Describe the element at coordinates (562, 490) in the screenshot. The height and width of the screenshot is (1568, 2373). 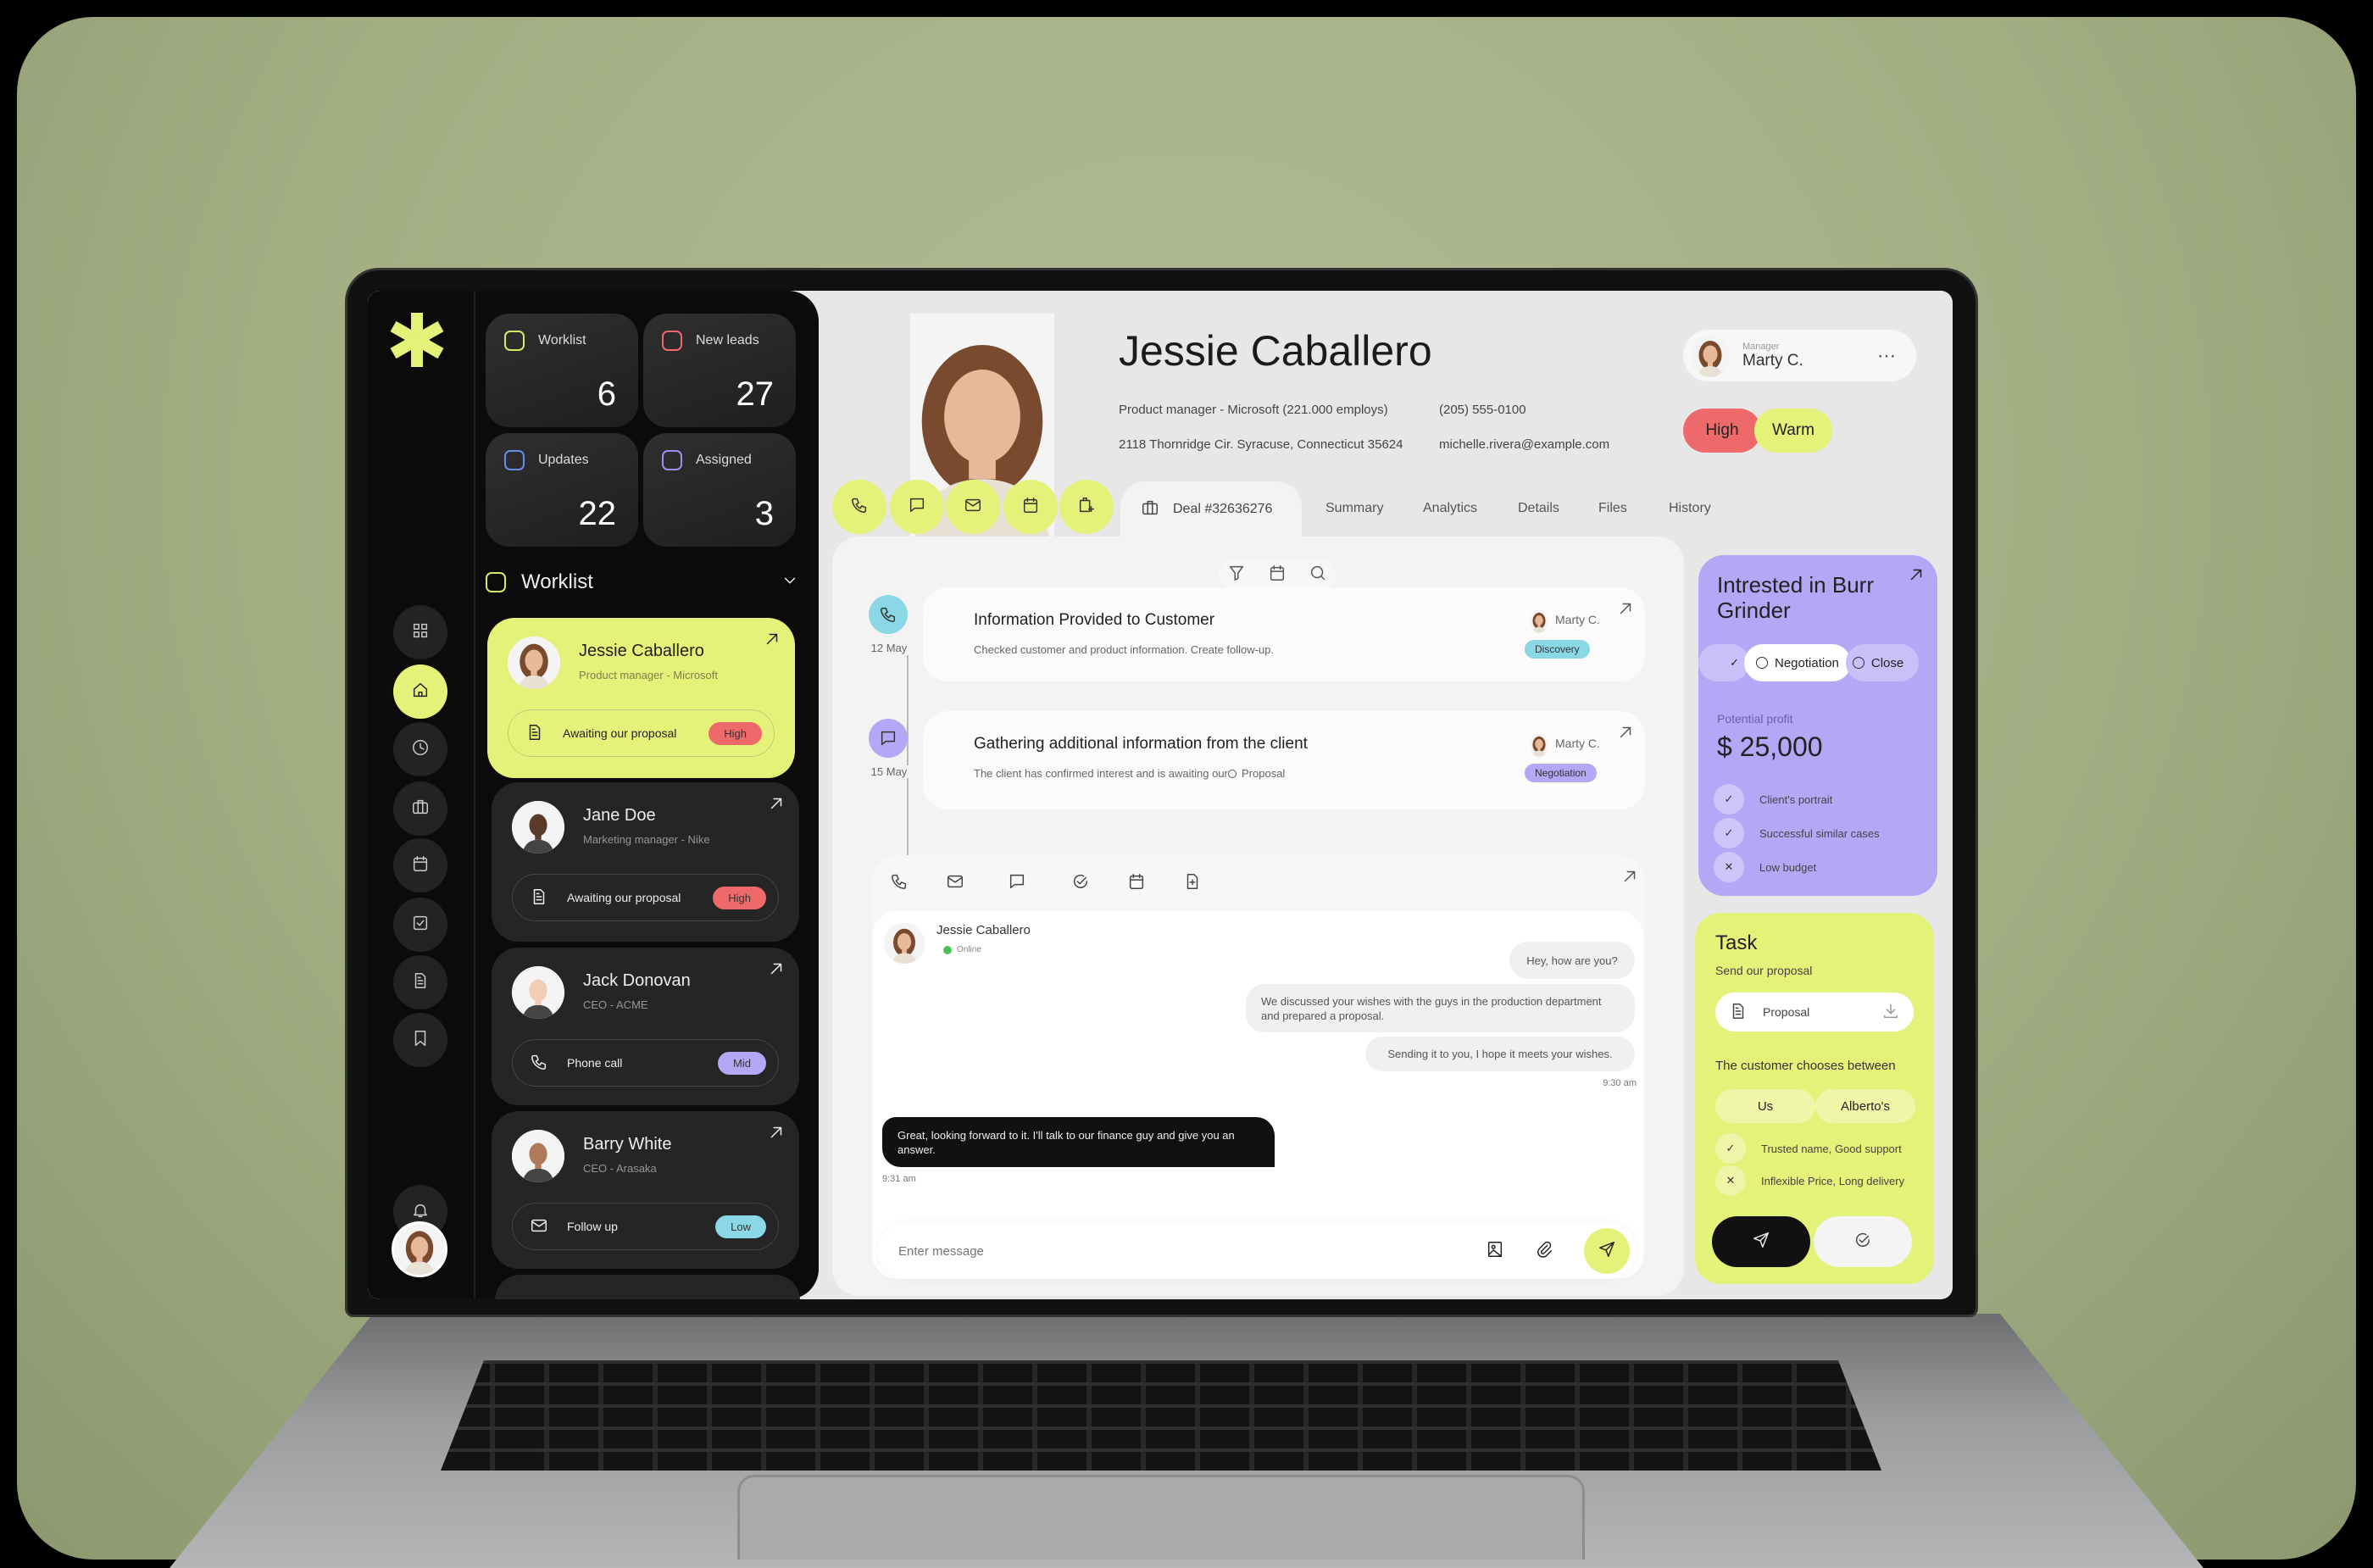
I see `stat-card-updates: Updates 22` at that location.